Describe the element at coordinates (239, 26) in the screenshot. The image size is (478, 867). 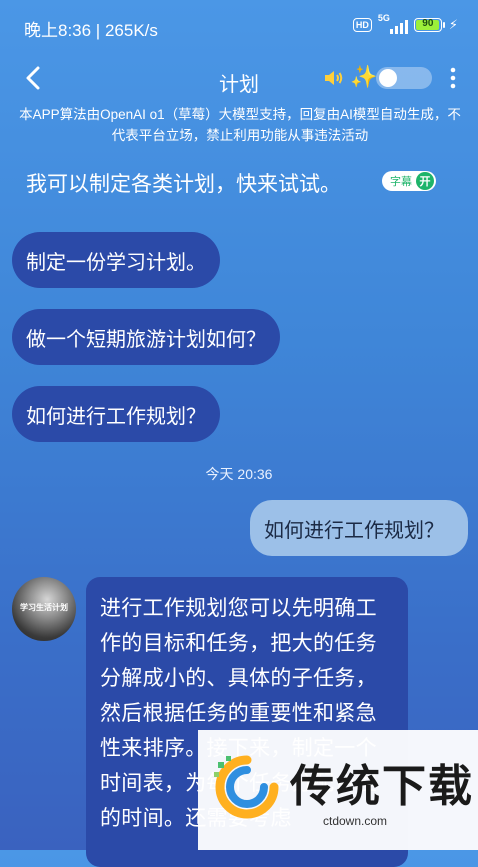
I see `status-bar: 晚上8:36 | 265K/s HD 5G 90 ⚡` at that location.